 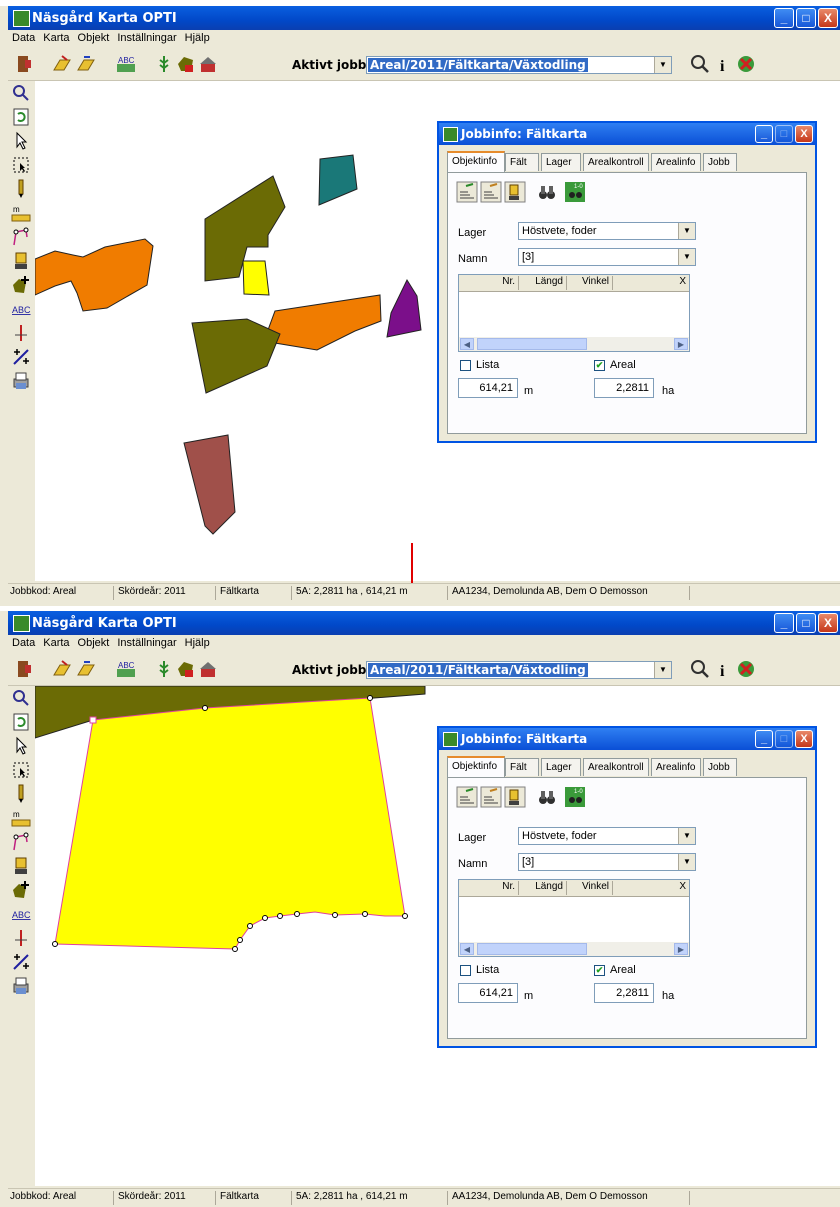 What do you see at coordinates (496, 283) in the screenshot?
I see `col-nr: Nr.` at bounding box center [496, 283].